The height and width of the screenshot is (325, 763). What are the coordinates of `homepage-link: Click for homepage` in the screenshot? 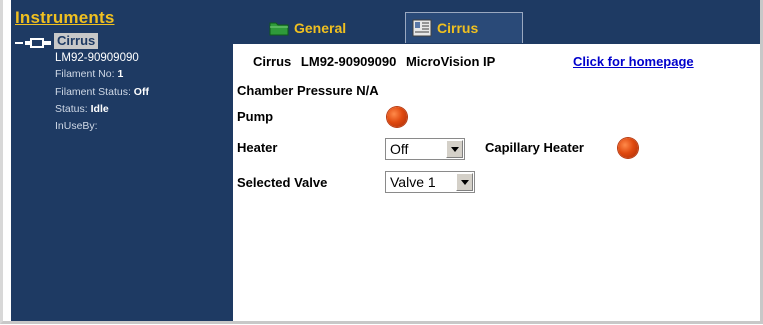 It's located at (633, 61).